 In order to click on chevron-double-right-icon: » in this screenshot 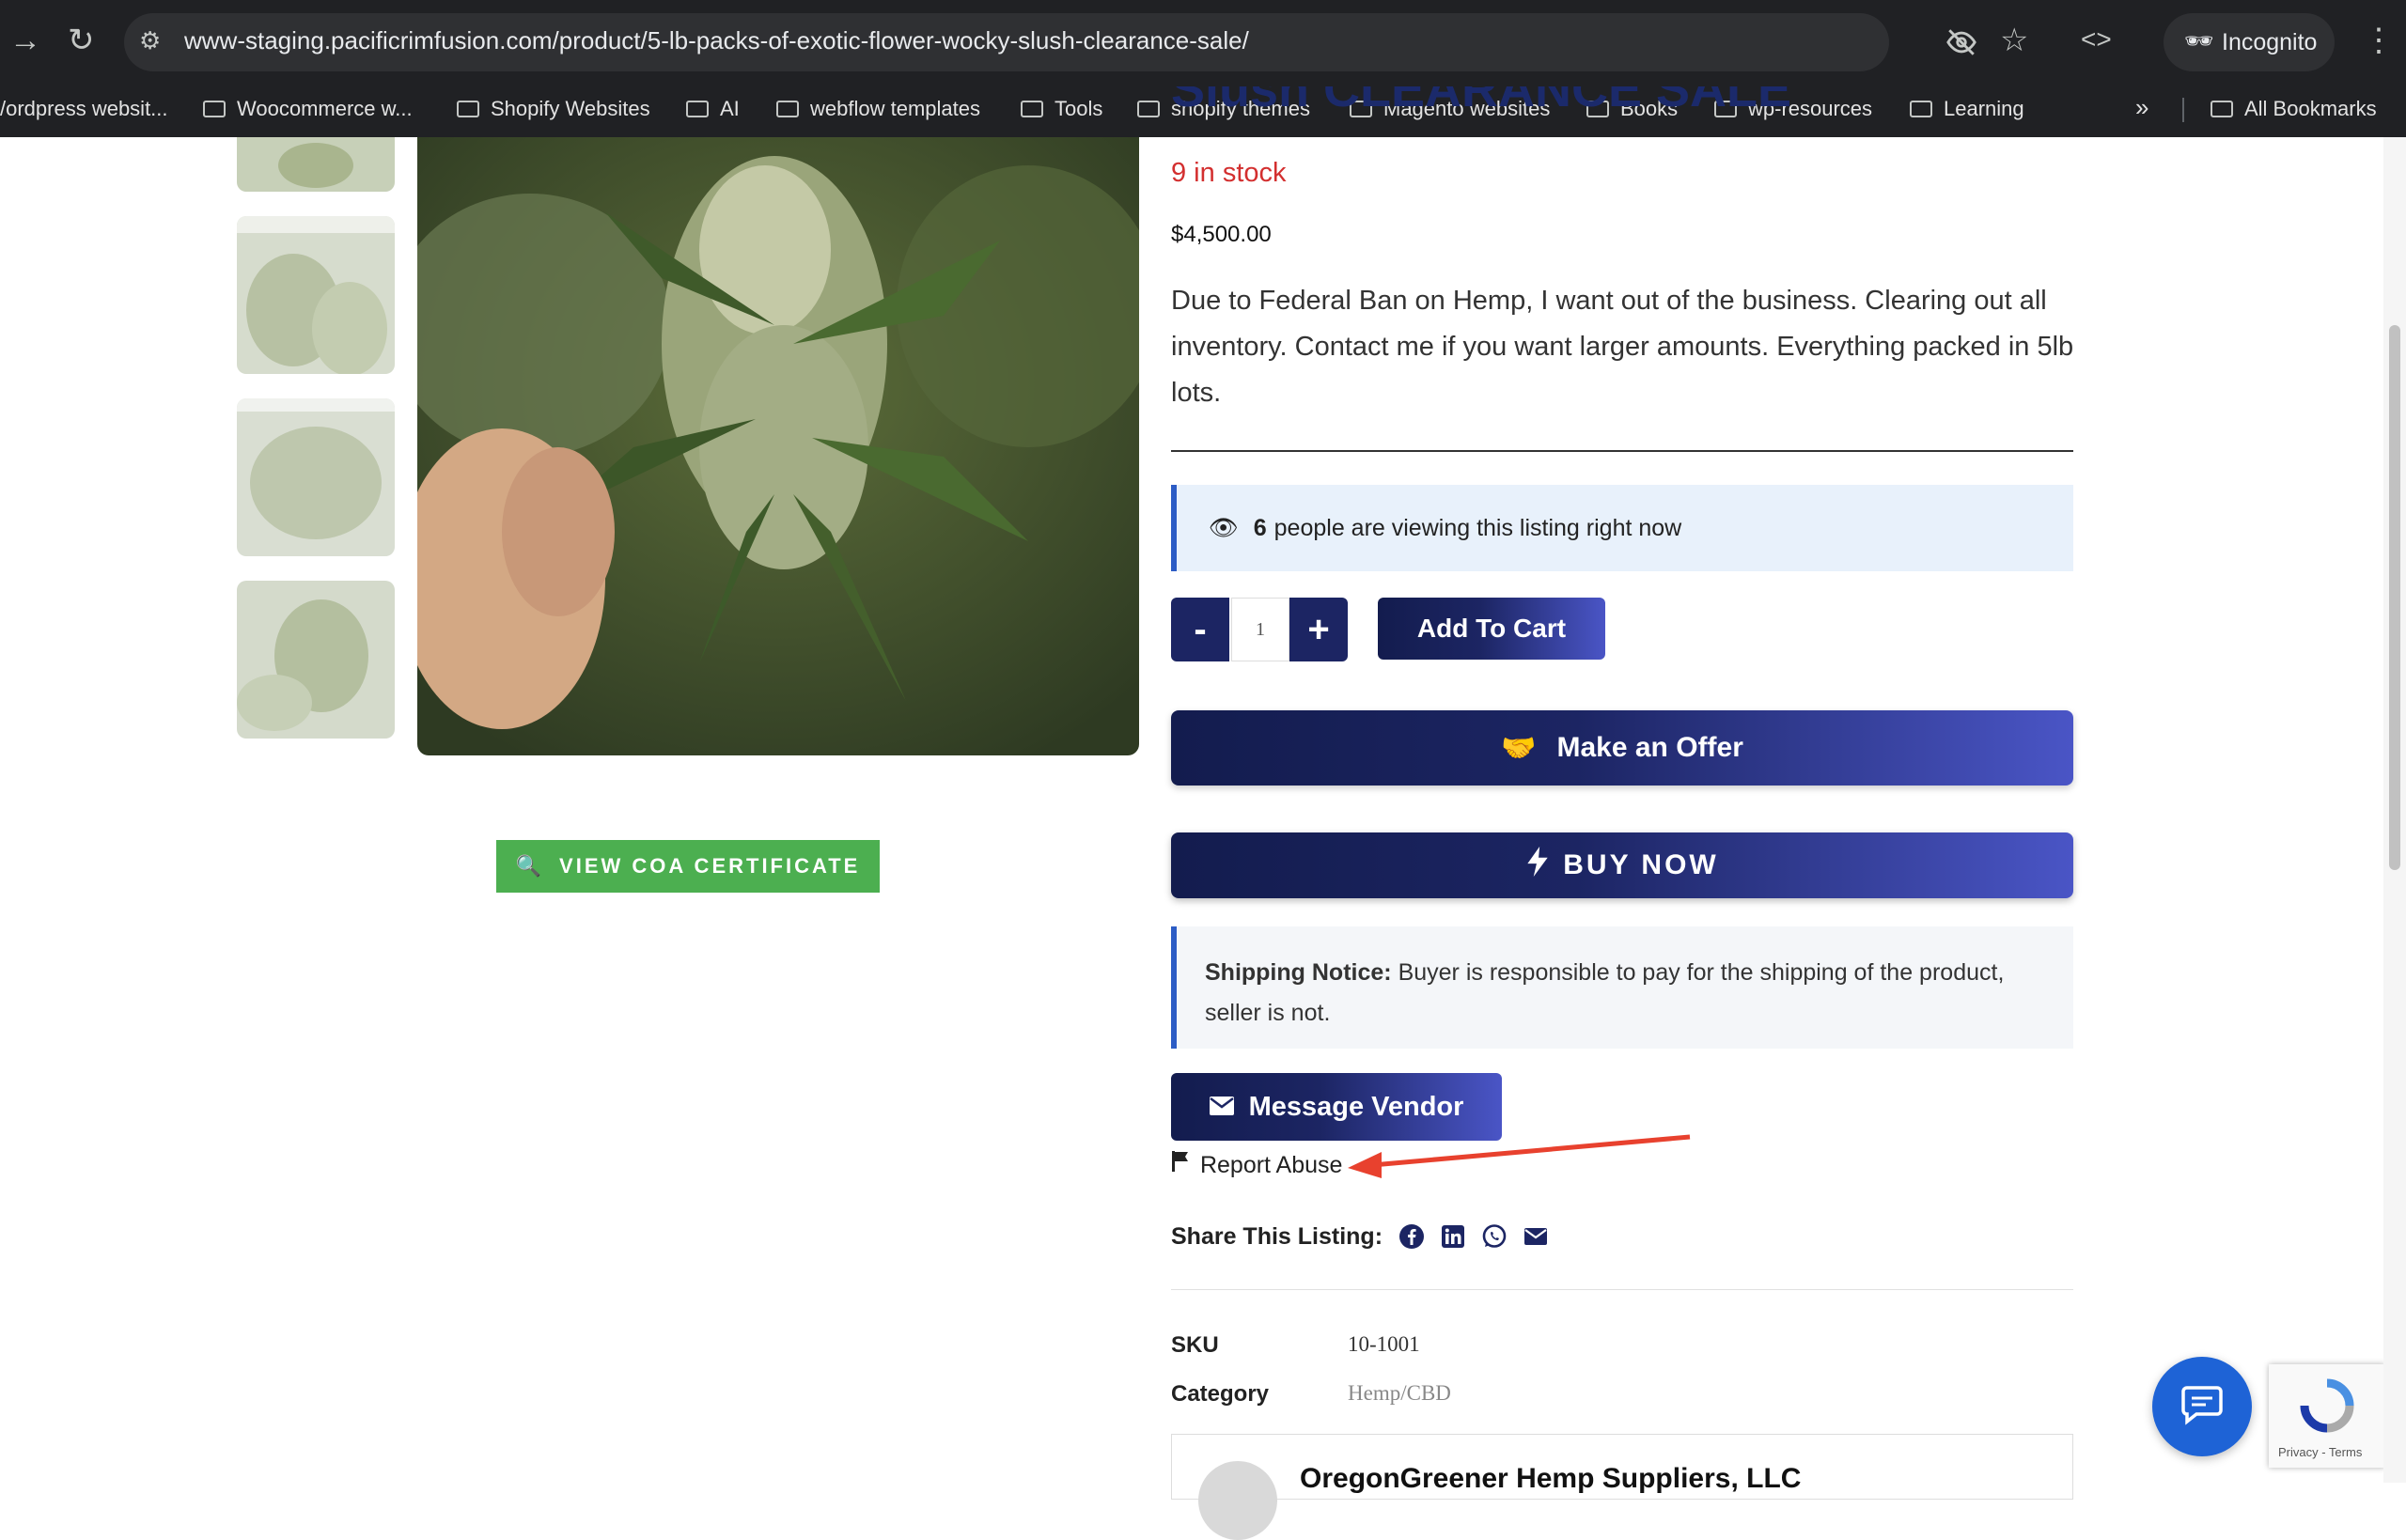, I will do `click(2142, 107)`.